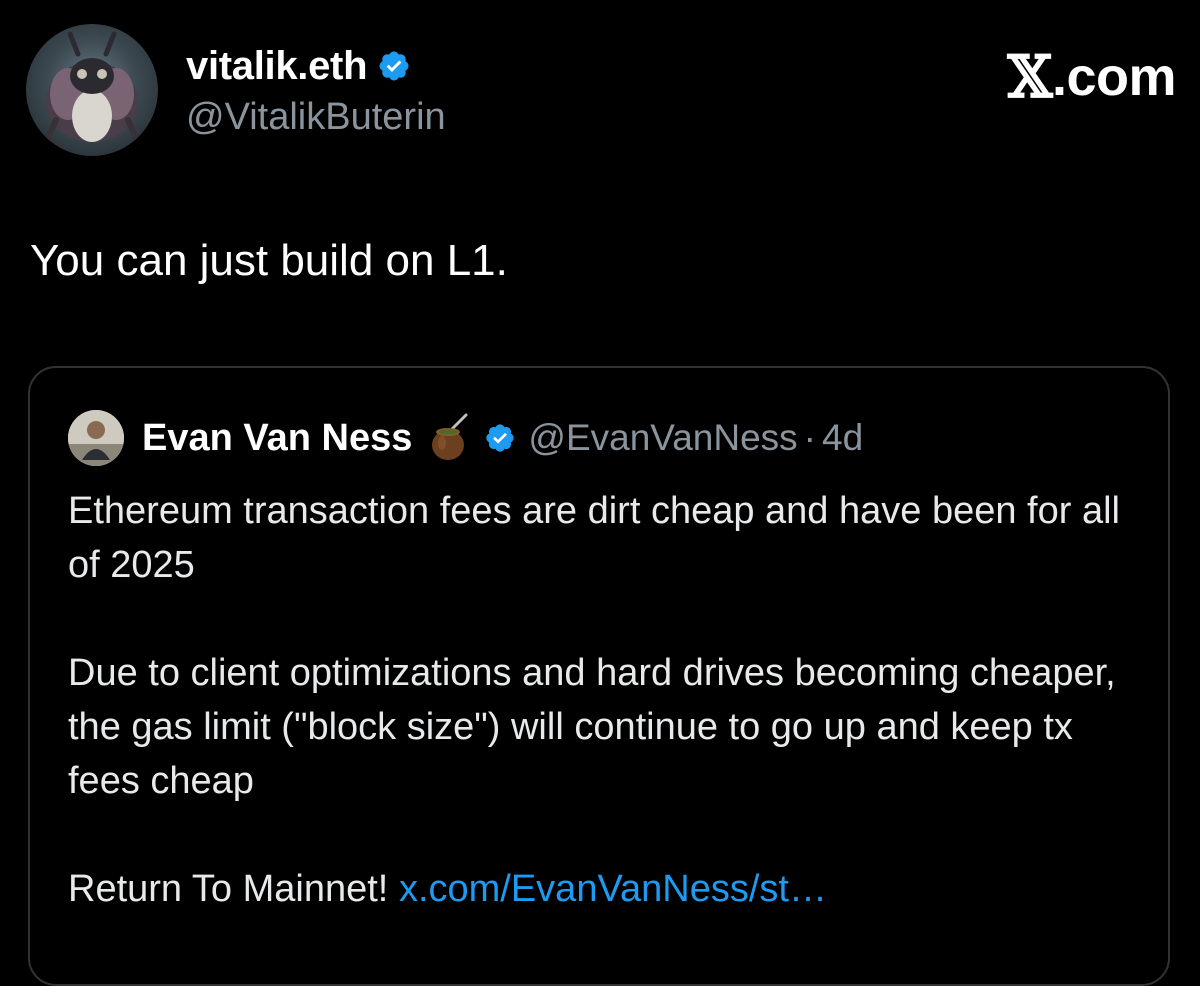  What do you see at coordinates (277, 66) in the screenshot?
I see `author-name: vitalik.eth` at bounding box center [277, 66].